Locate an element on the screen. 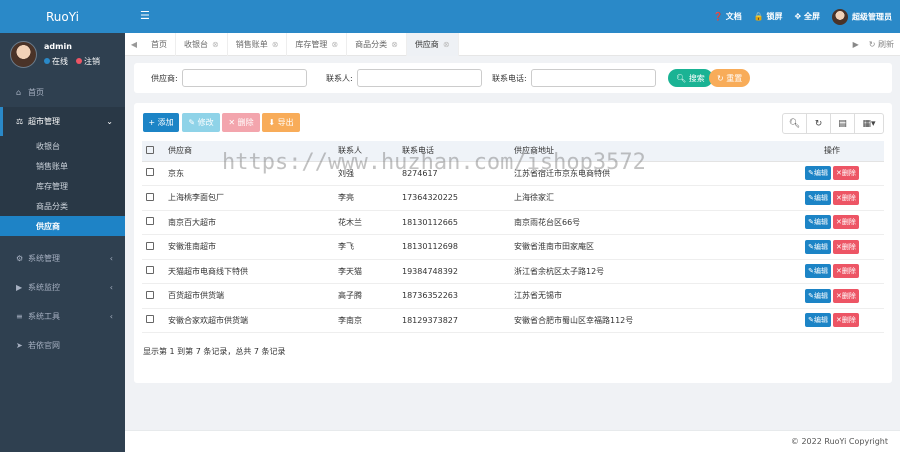 The height and width of the screenshot is (452, 900). edit-button: ✎ 修改 is located at coordinates (201, 122).